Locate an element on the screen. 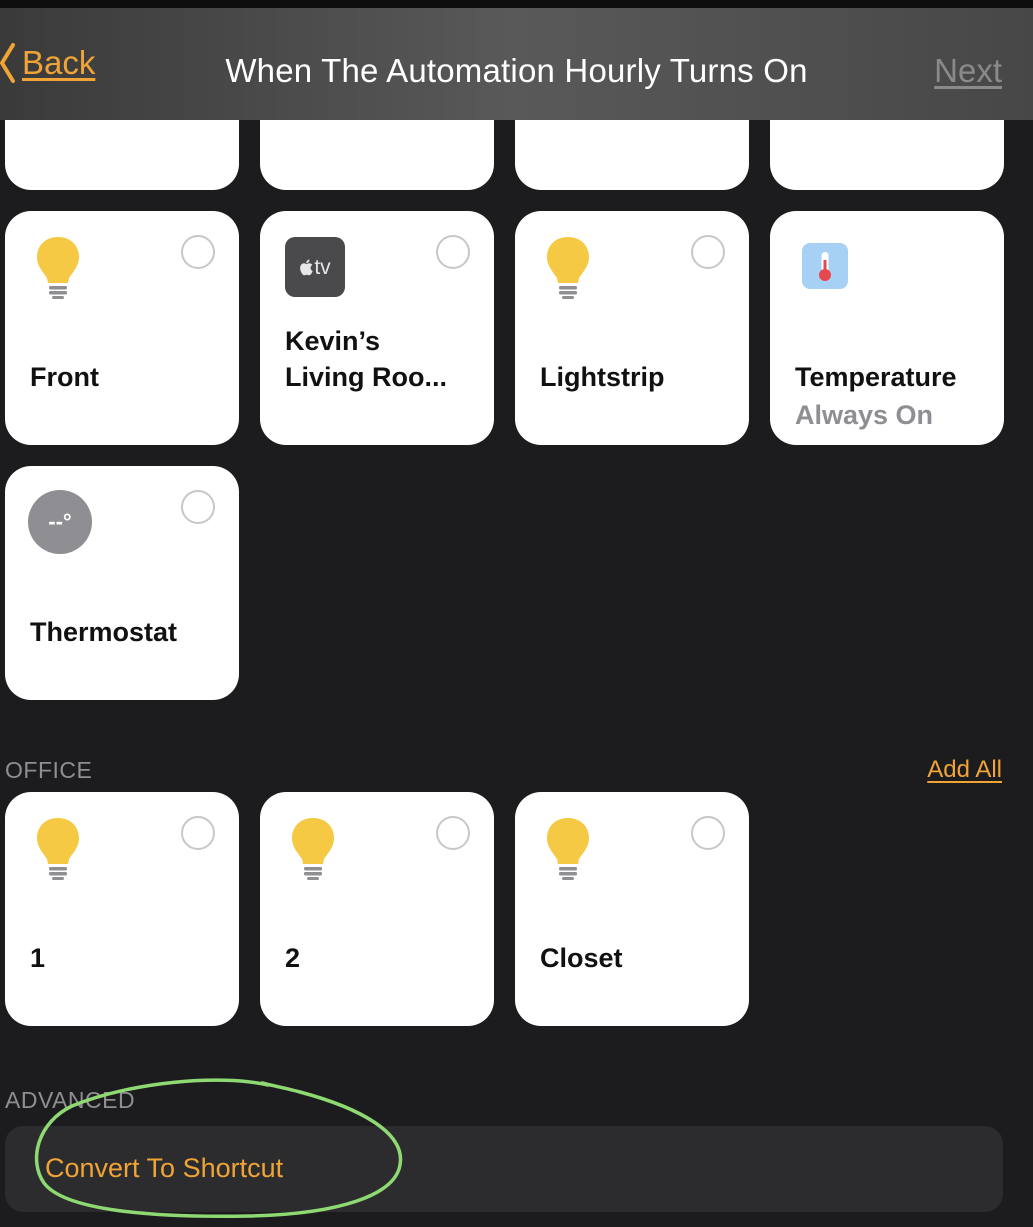 Image resolution: width=1033 pixels, height=1227 pixels. convert-to-shortcut-button: Convert To Shortcut is located at coordinates (164, 1168).